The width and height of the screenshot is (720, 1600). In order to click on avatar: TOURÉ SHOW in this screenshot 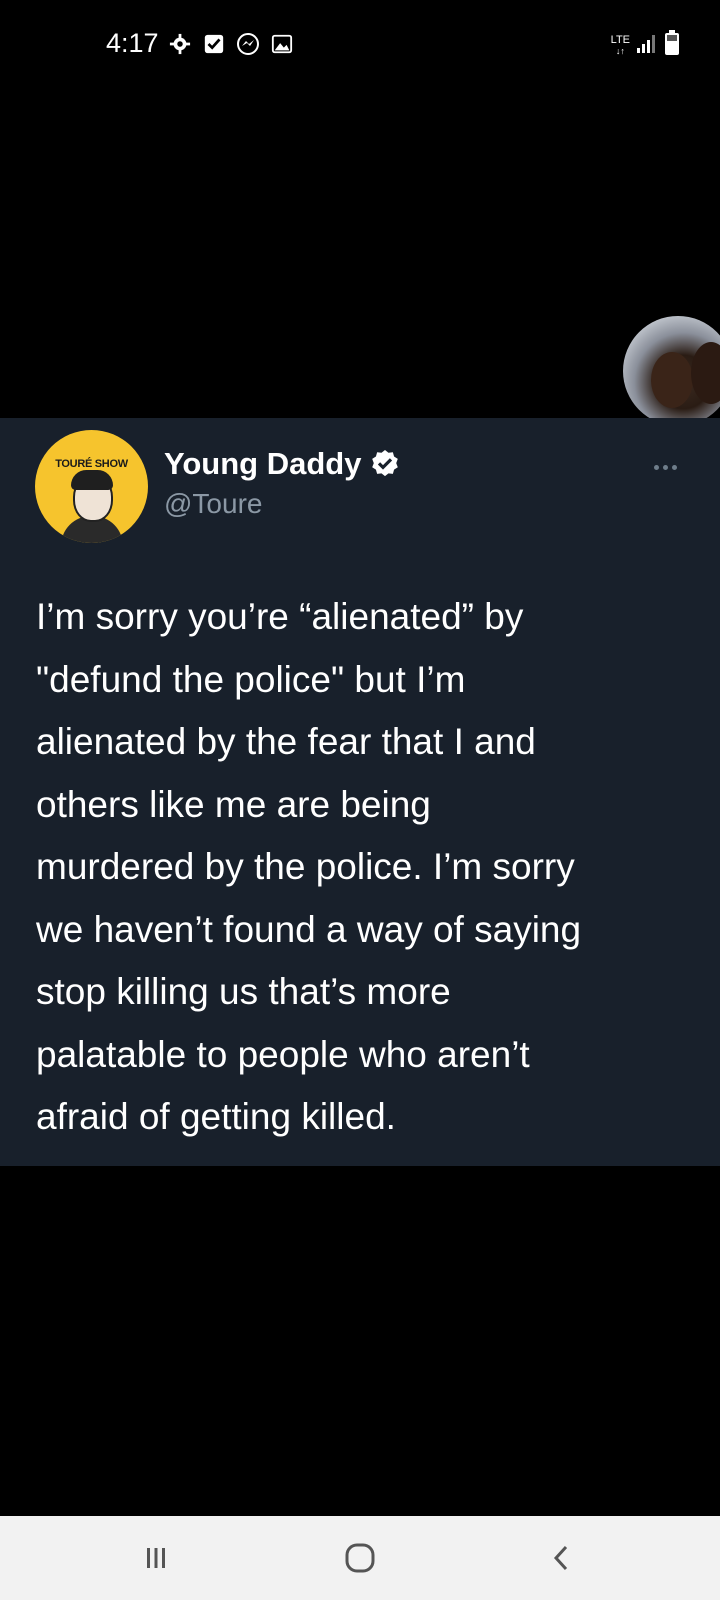, I will do `click(91, 486)`.